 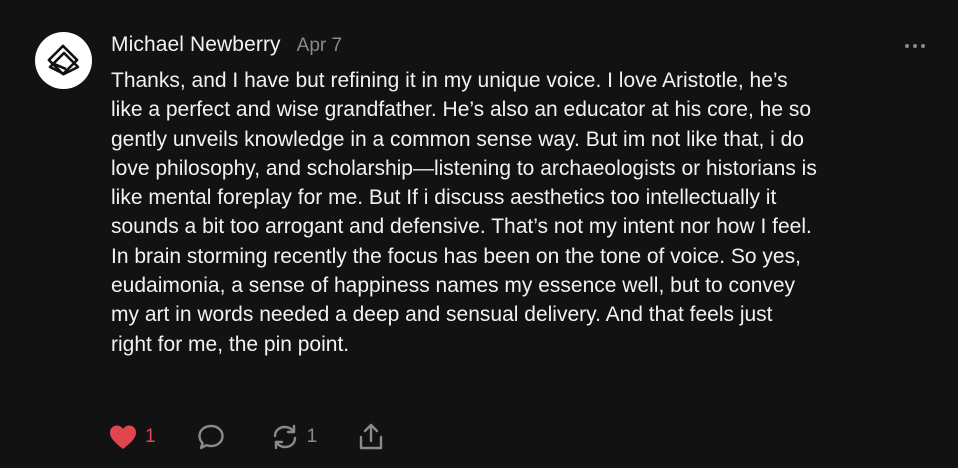 I want to click on comment-header: Michael Newberry Apr 7, so click(x=226, y=47).